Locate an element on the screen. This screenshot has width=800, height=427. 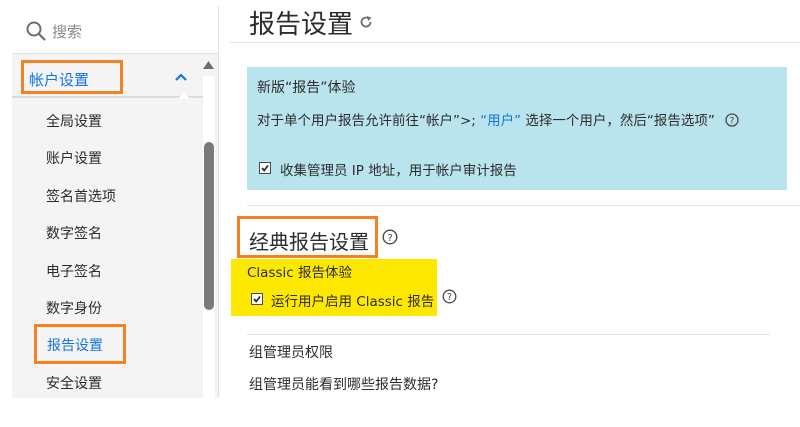
description-text: 对于单个用户报告允许前往“帐户”>; is located at coordinates (369, 121).